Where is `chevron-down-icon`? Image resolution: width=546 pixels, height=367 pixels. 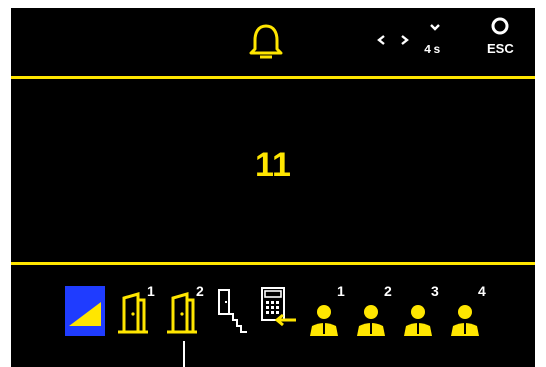
chevron-down-icon is located at coordinates (435, 28).